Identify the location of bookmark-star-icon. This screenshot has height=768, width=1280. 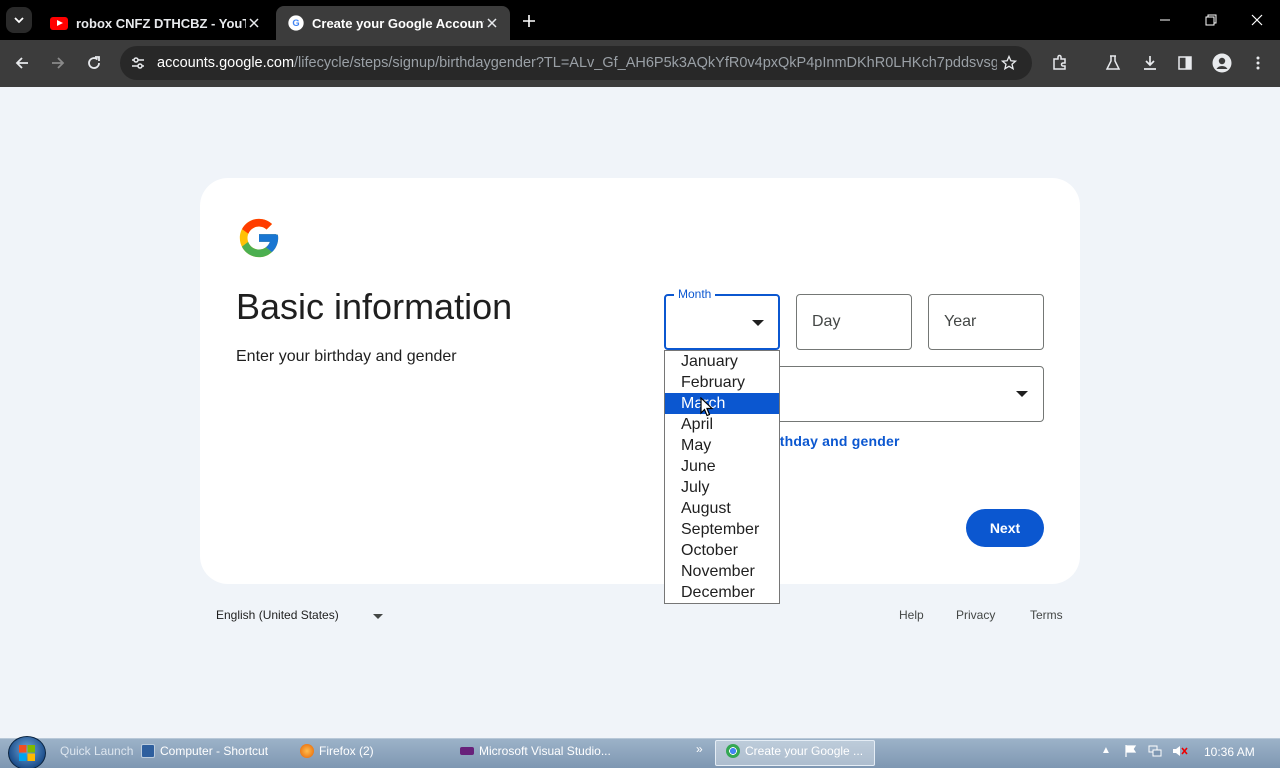
(1009, 63).